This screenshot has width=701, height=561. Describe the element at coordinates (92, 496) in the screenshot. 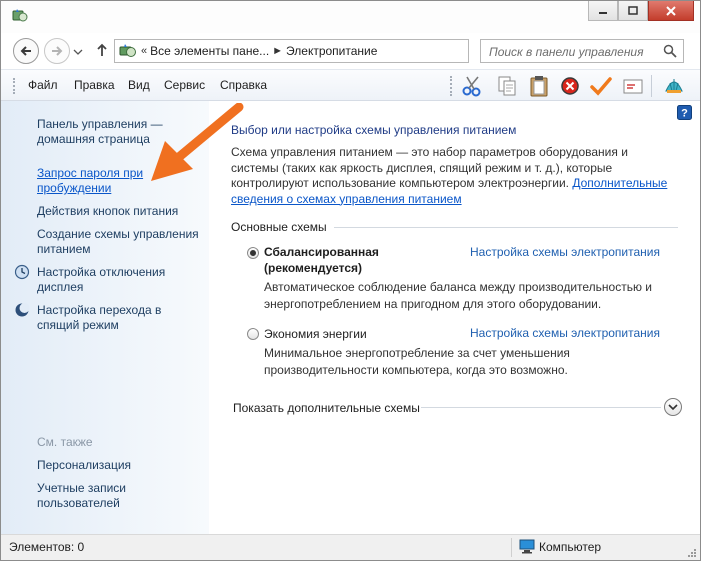

I see `user-accounts-link: Учетные записи пользователей` at that location.